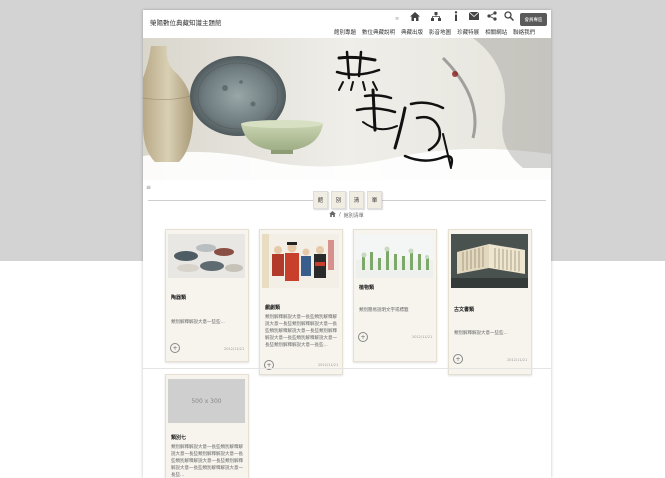 The width and height of the screenshot is (665, 478). Describe the element at coordinates (300, 261) in the screenshot. I see `card-image-opera` at that location.